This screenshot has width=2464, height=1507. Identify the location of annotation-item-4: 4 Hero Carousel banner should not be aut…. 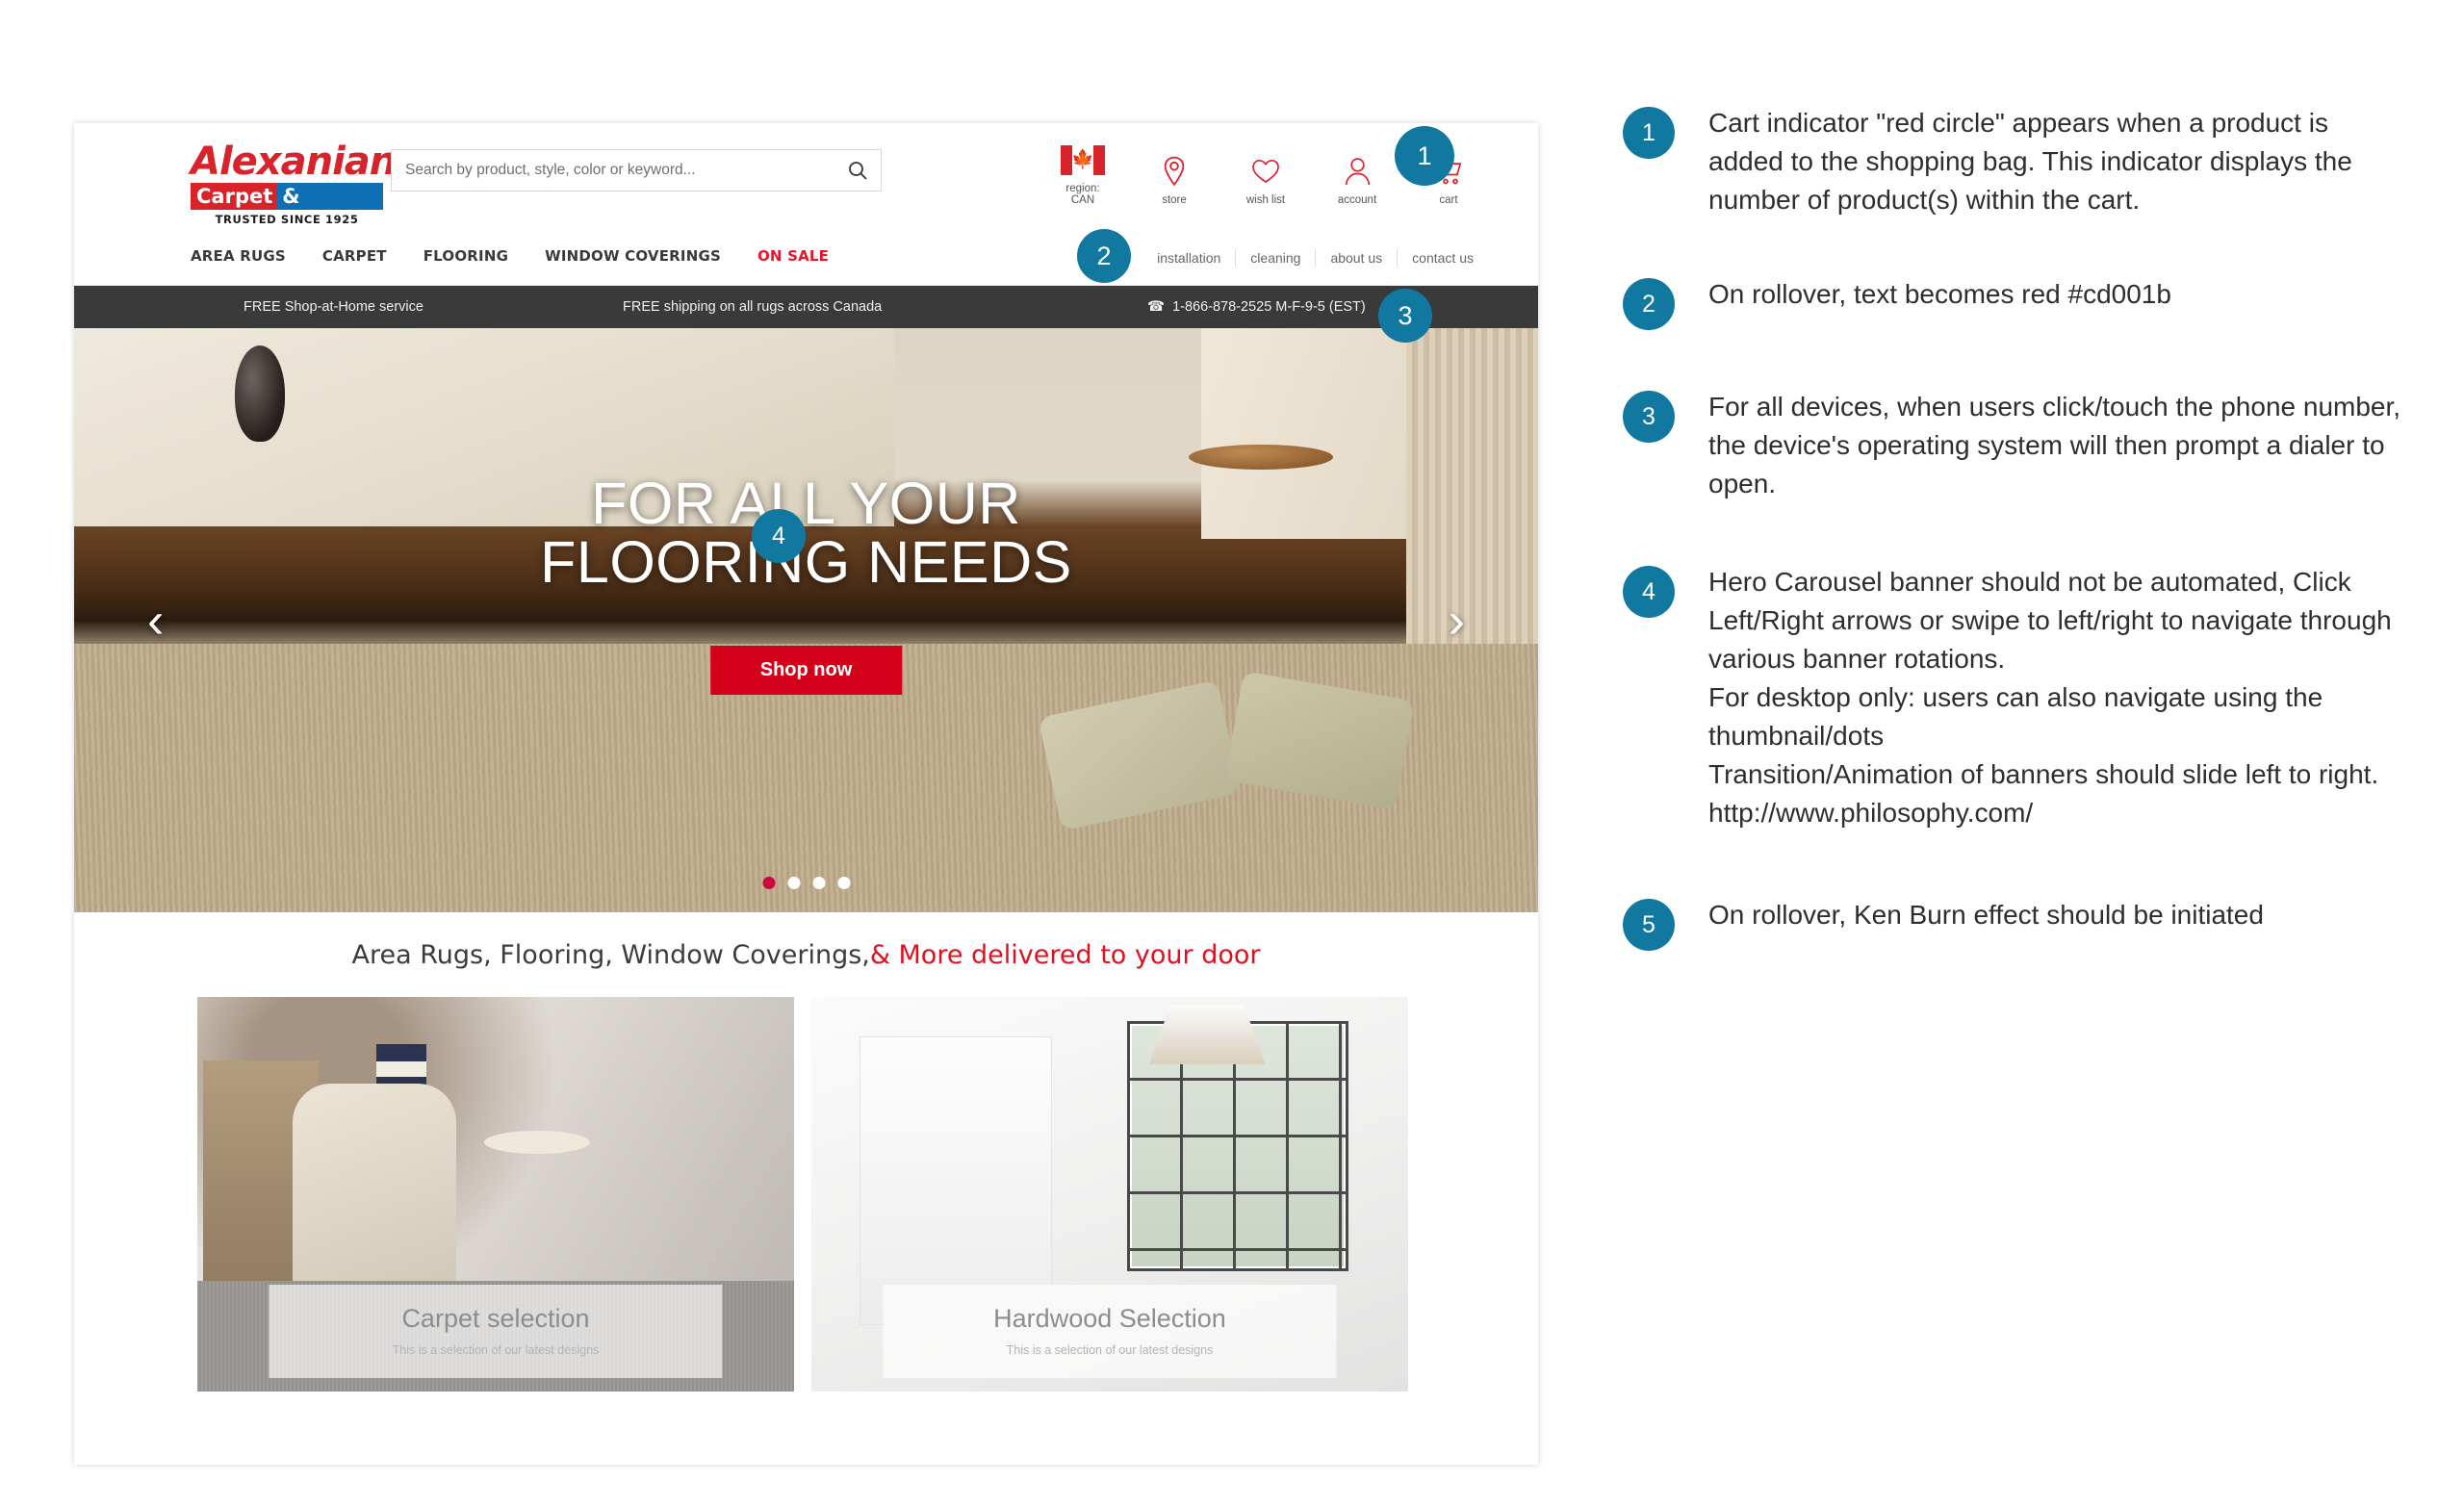
(2017, 697).